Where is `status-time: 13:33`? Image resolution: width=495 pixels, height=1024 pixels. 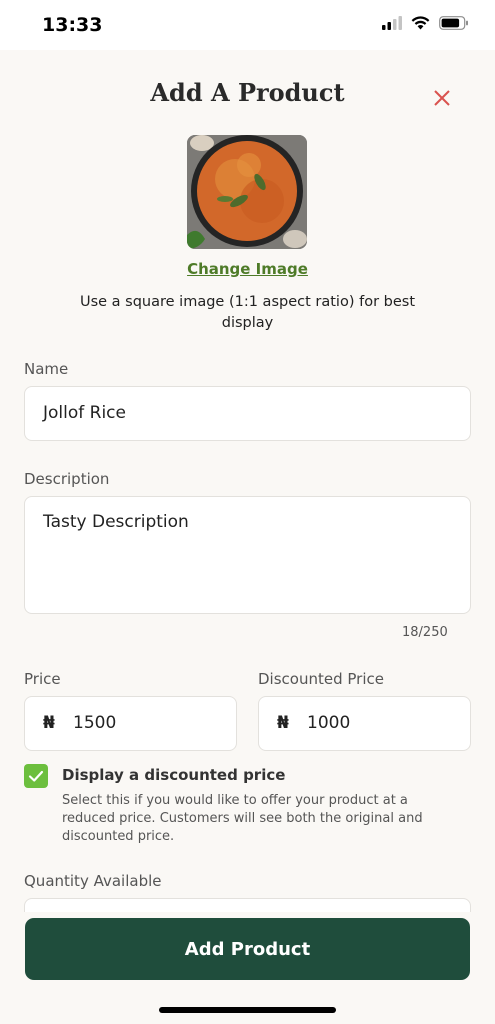
status-time: 13:33 is located at coordinates (72, 25).